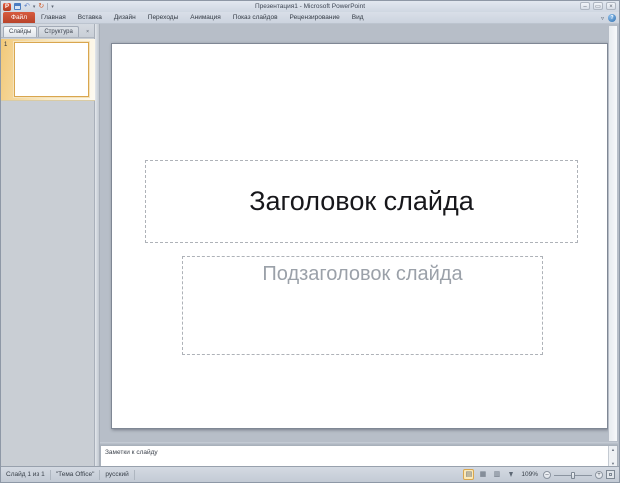  What do you see at coordinates (612, 18) in the screenshot?
I see `help-icon: ?` at bounding box center [612, 18].